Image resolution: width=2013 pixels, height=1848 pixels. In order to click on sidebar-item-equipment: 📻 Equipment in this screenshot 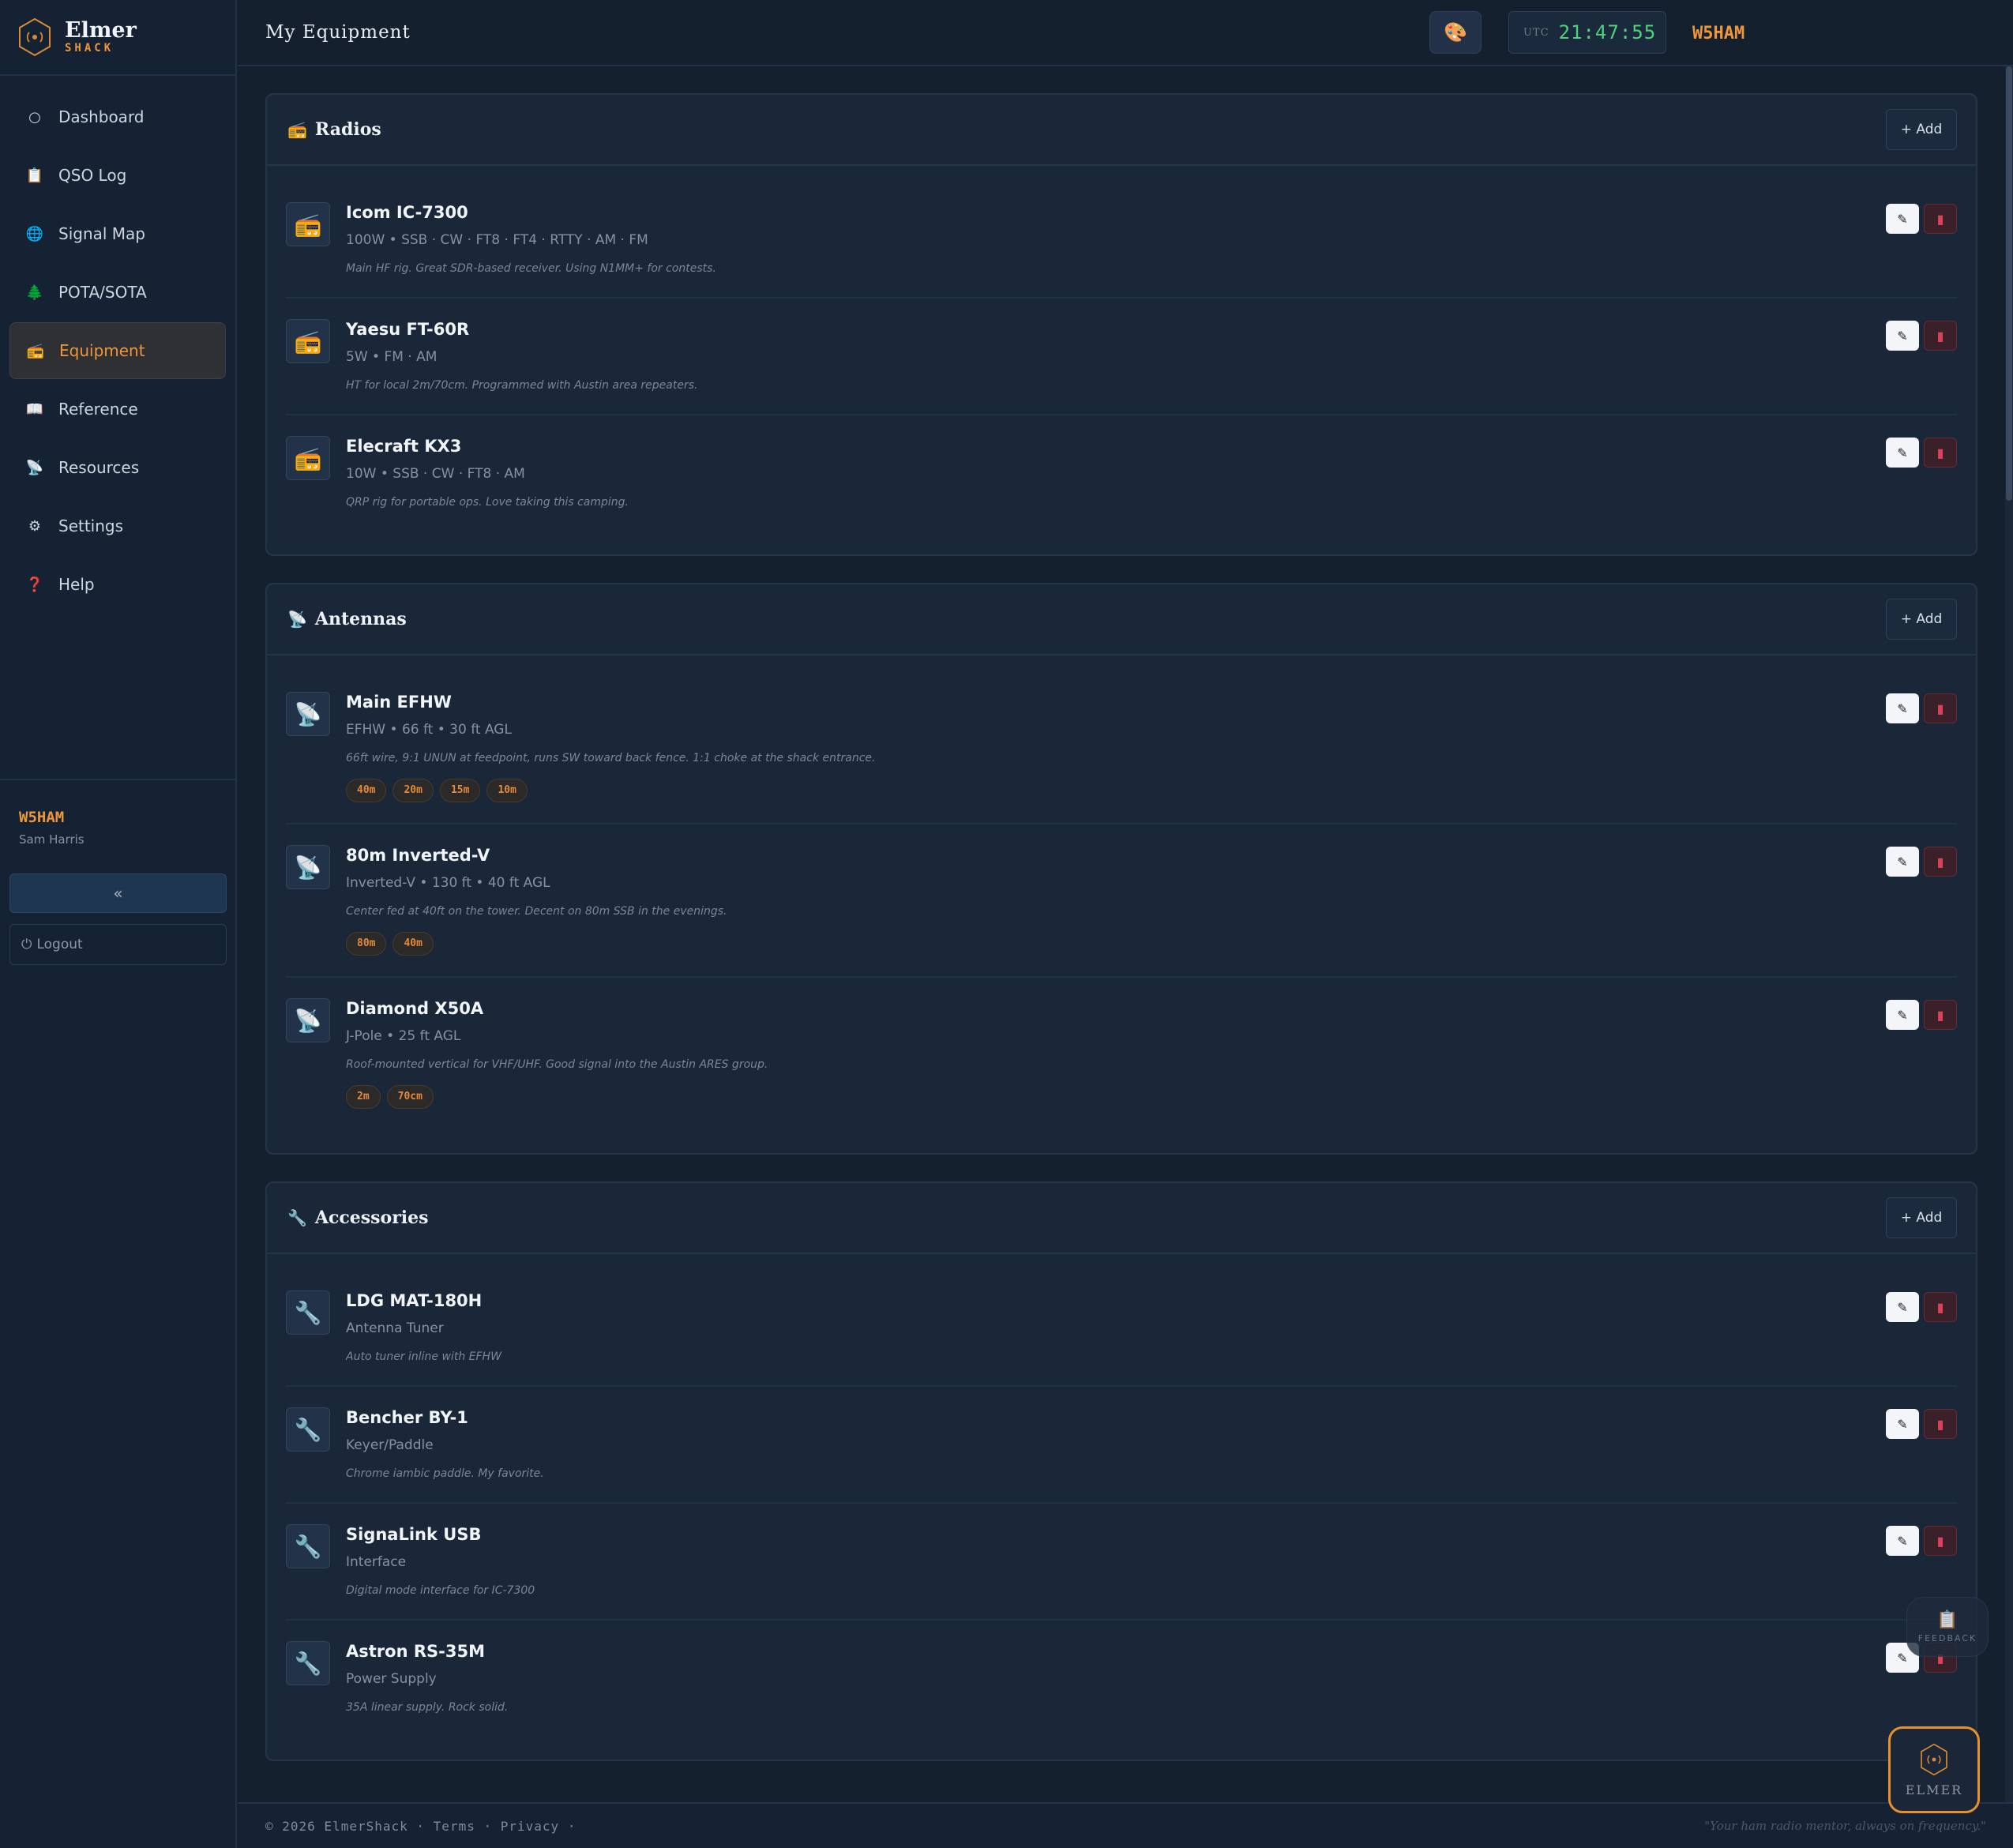, I will do `click(117, 350)`.